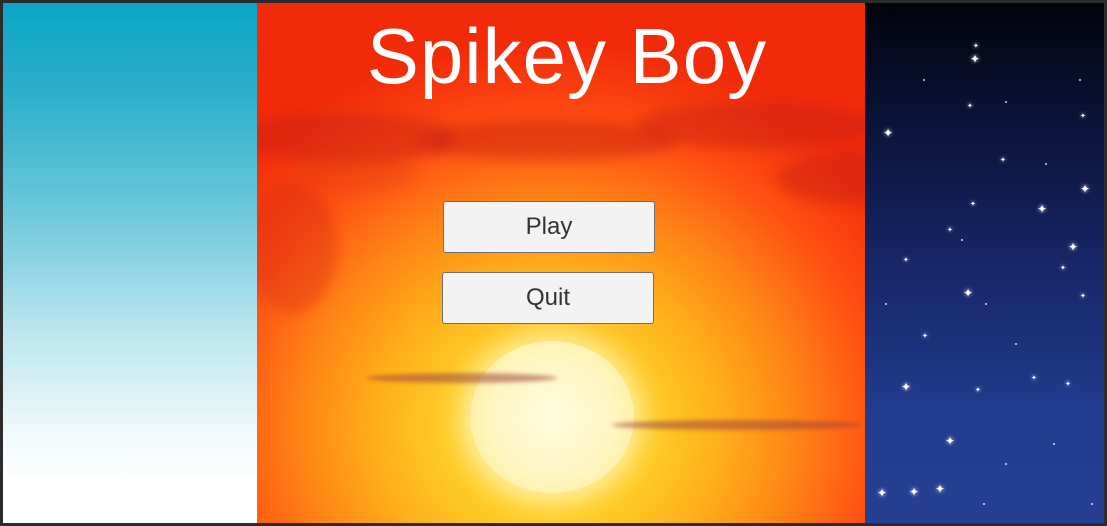 This screenshot has width=1107, height=526. I want to click on quit-button: Quit, so click(548, 298).